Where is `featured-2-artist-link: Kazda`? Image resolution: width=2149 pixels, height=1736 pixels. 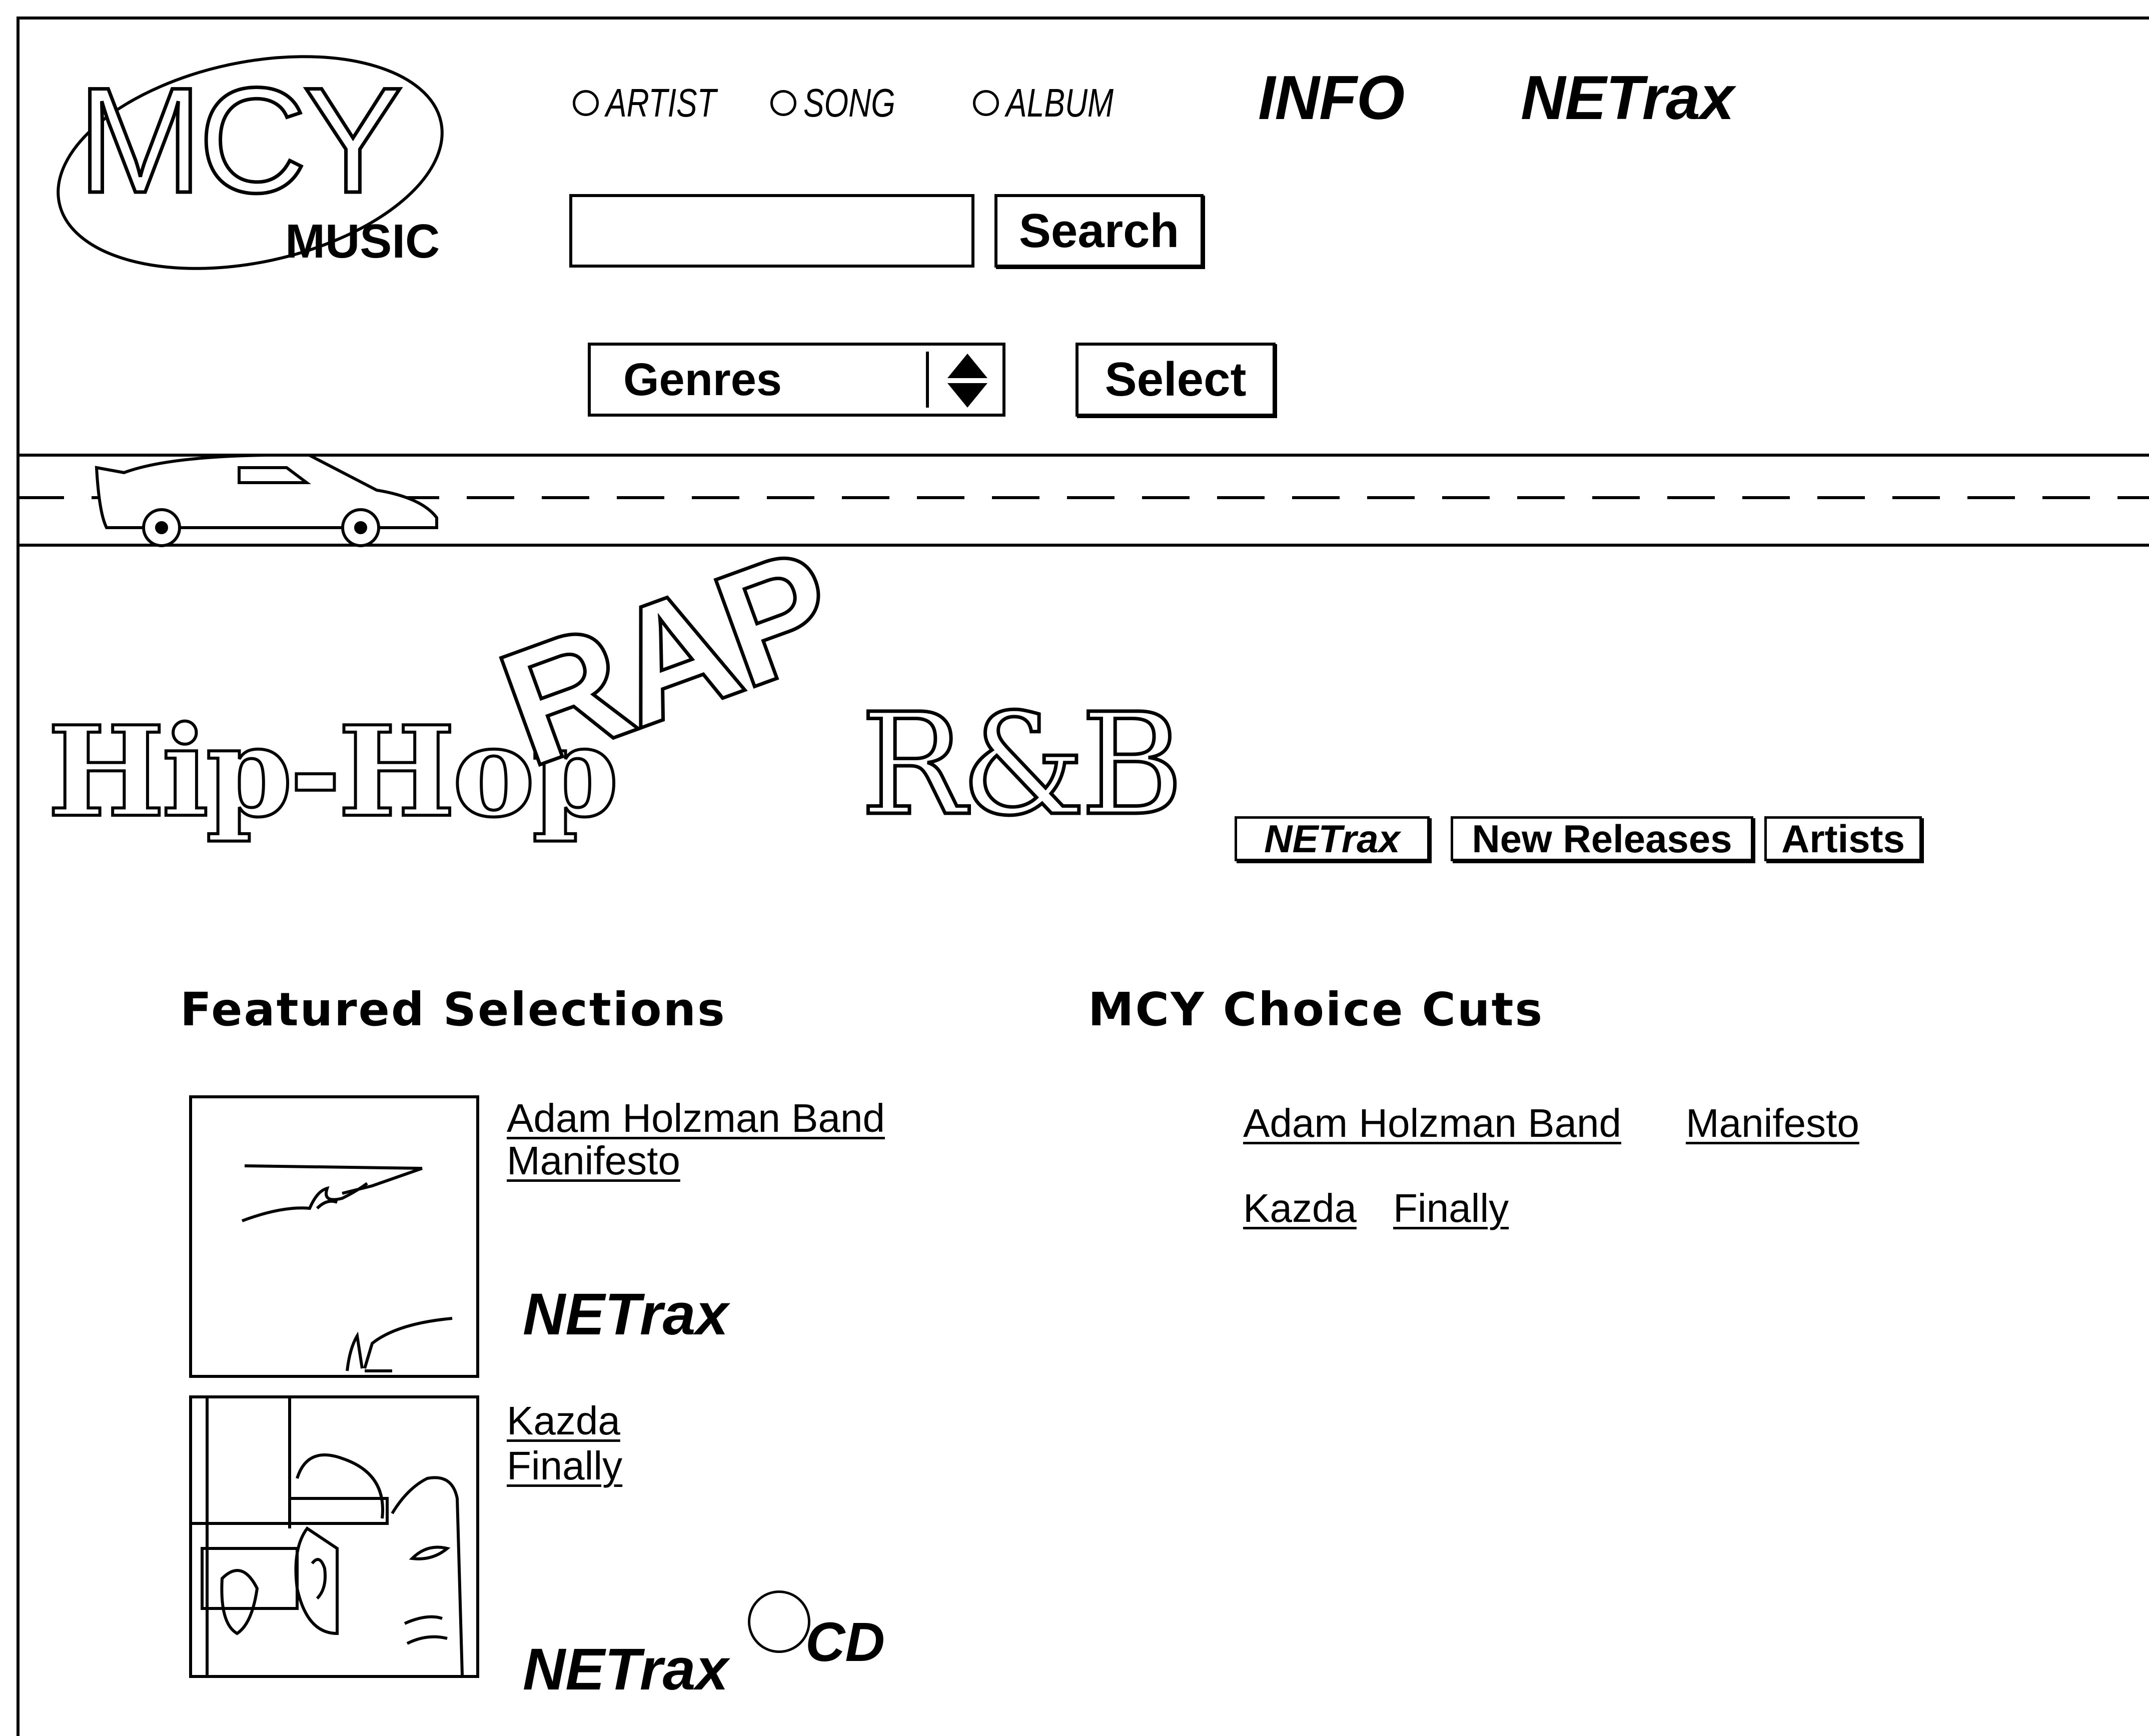 featured-2-artist-link: Kazda is located at coordinates (563, 1421).